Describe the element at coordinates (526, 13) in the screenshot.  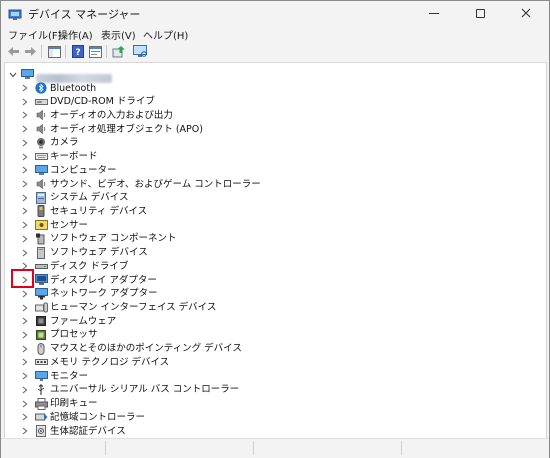
I see `close-button` at that location.